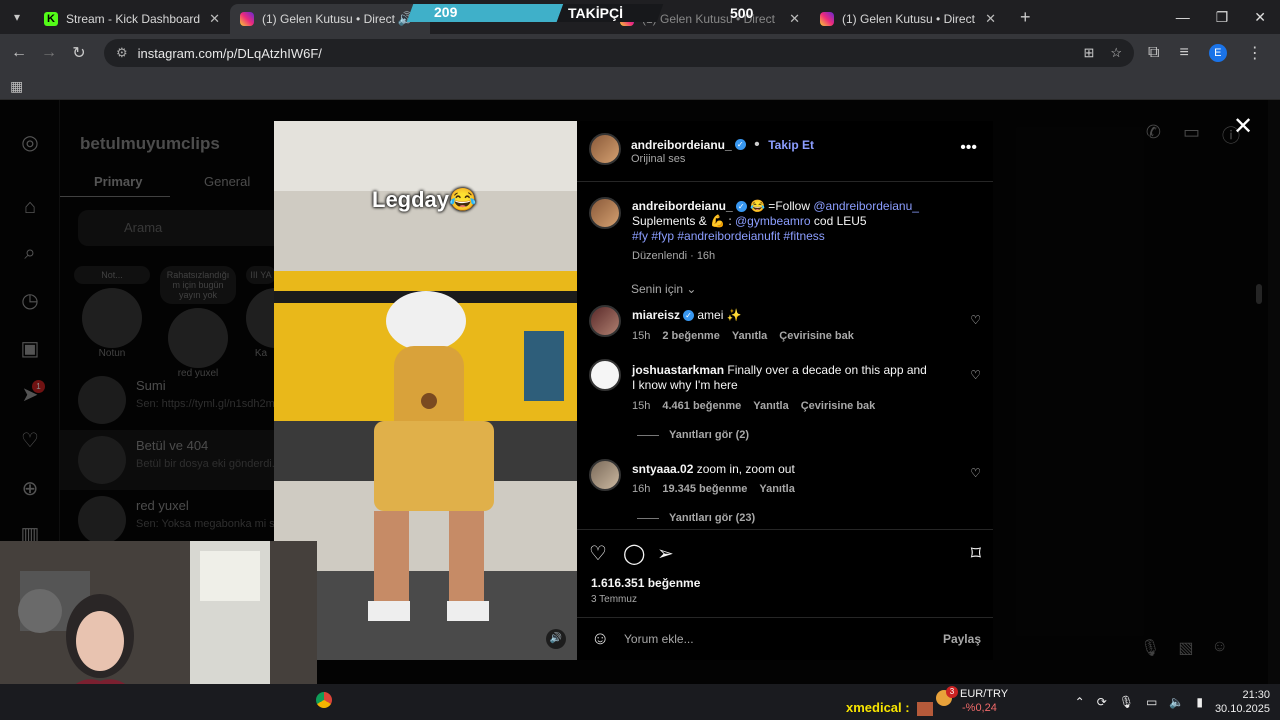 The image size is (1280, 720). What do you see at coordinates (696, 518) in the screenshot?
I see `view-replies-link: Yanıtları gör (23)` at bounding box center [696, 518].